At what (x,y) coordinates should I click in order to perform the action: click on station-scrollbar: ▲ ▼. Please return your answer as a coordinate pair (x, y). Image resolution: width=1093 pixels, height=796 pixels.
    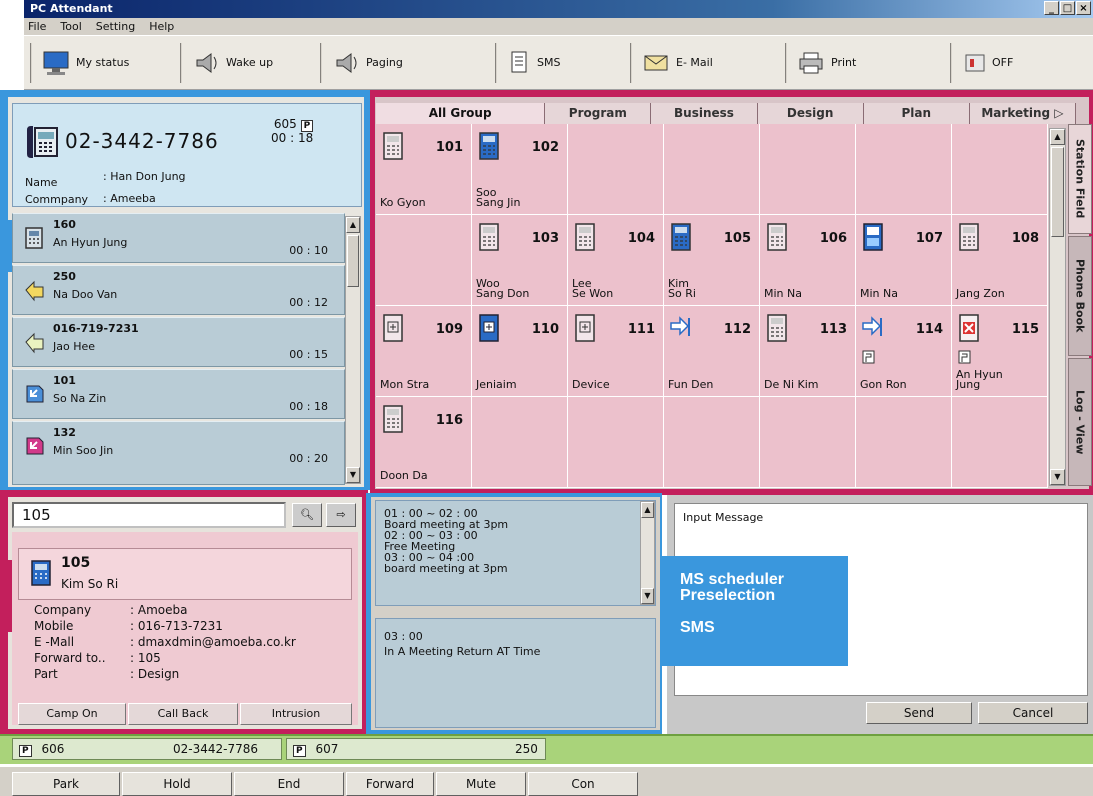
    Looking at the image, I should click on (1057, 307).